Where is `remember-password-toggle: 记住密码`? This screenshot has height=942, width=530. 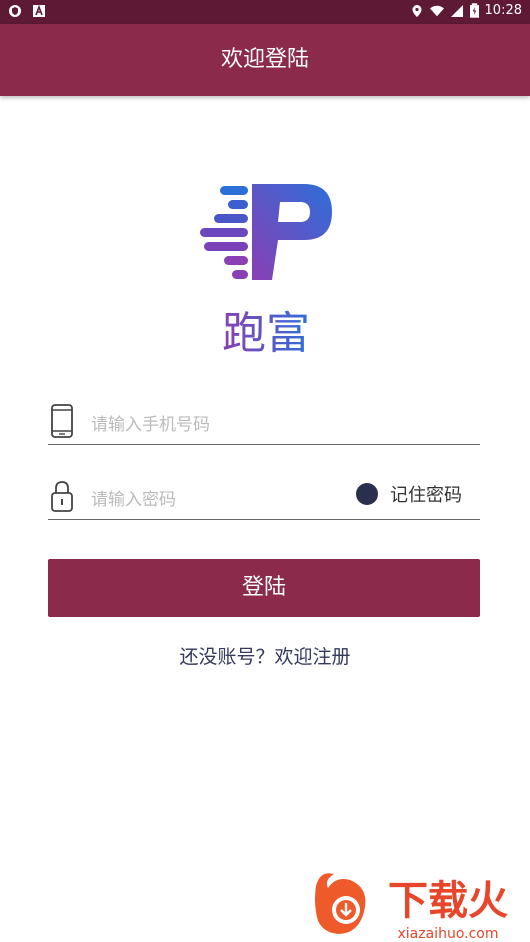 remember-password-toggle: 记住密码 is located at coordinates (409, 494).